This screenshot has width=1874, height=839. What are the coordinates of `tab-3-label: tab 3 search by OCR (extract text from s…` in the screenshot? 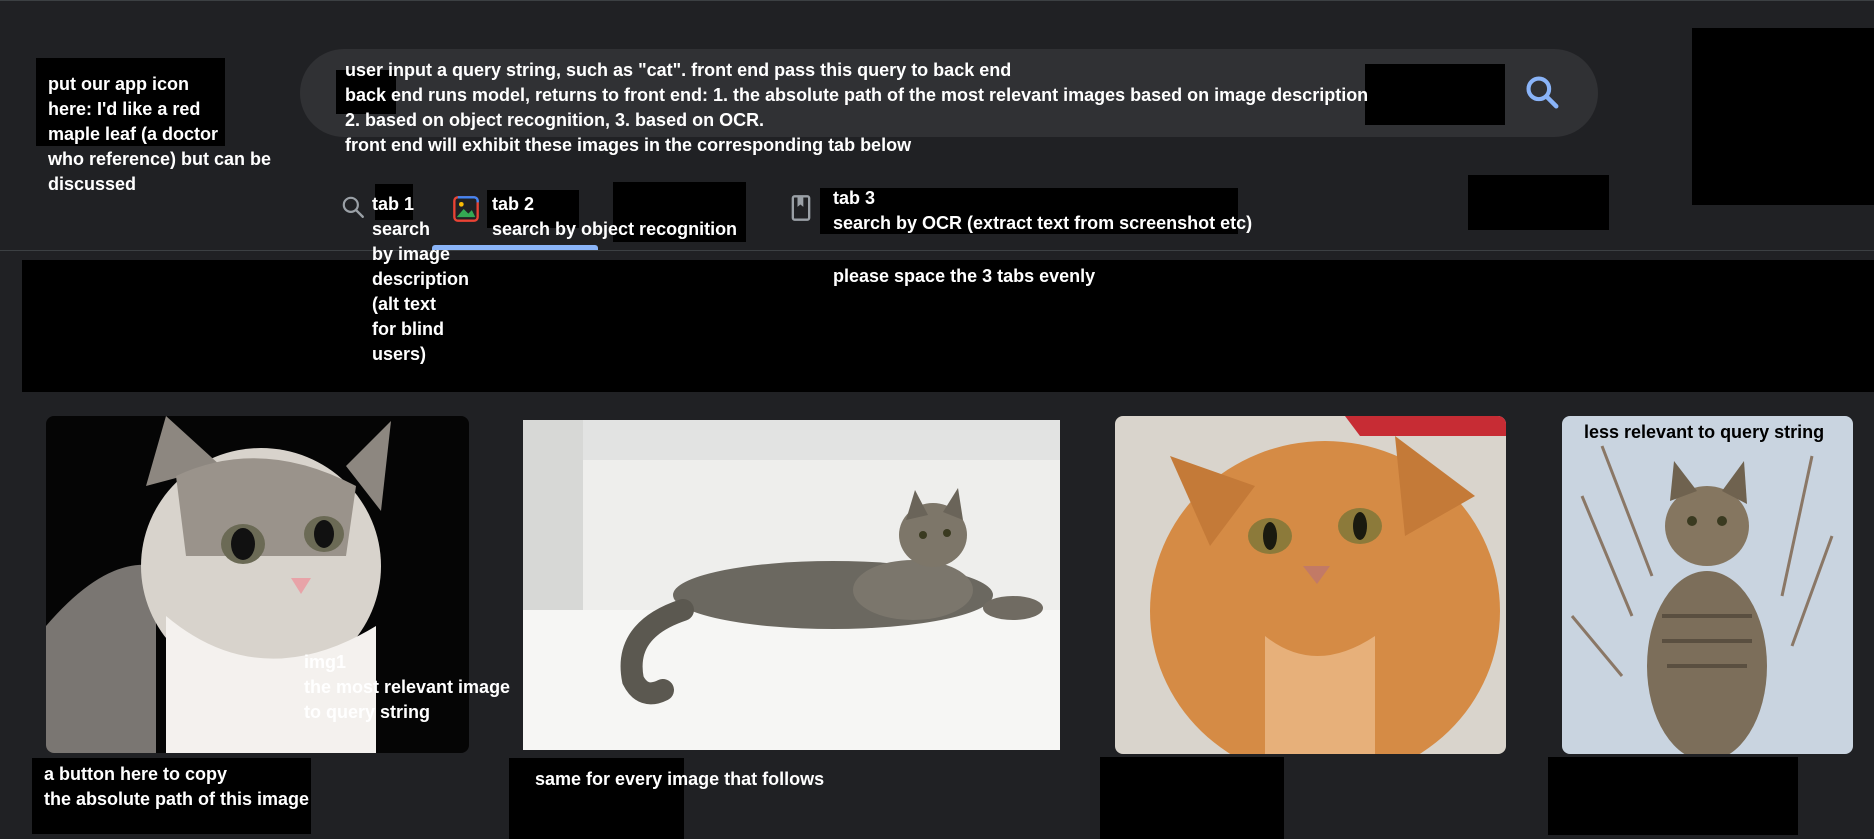 It's located at (1043, 210).